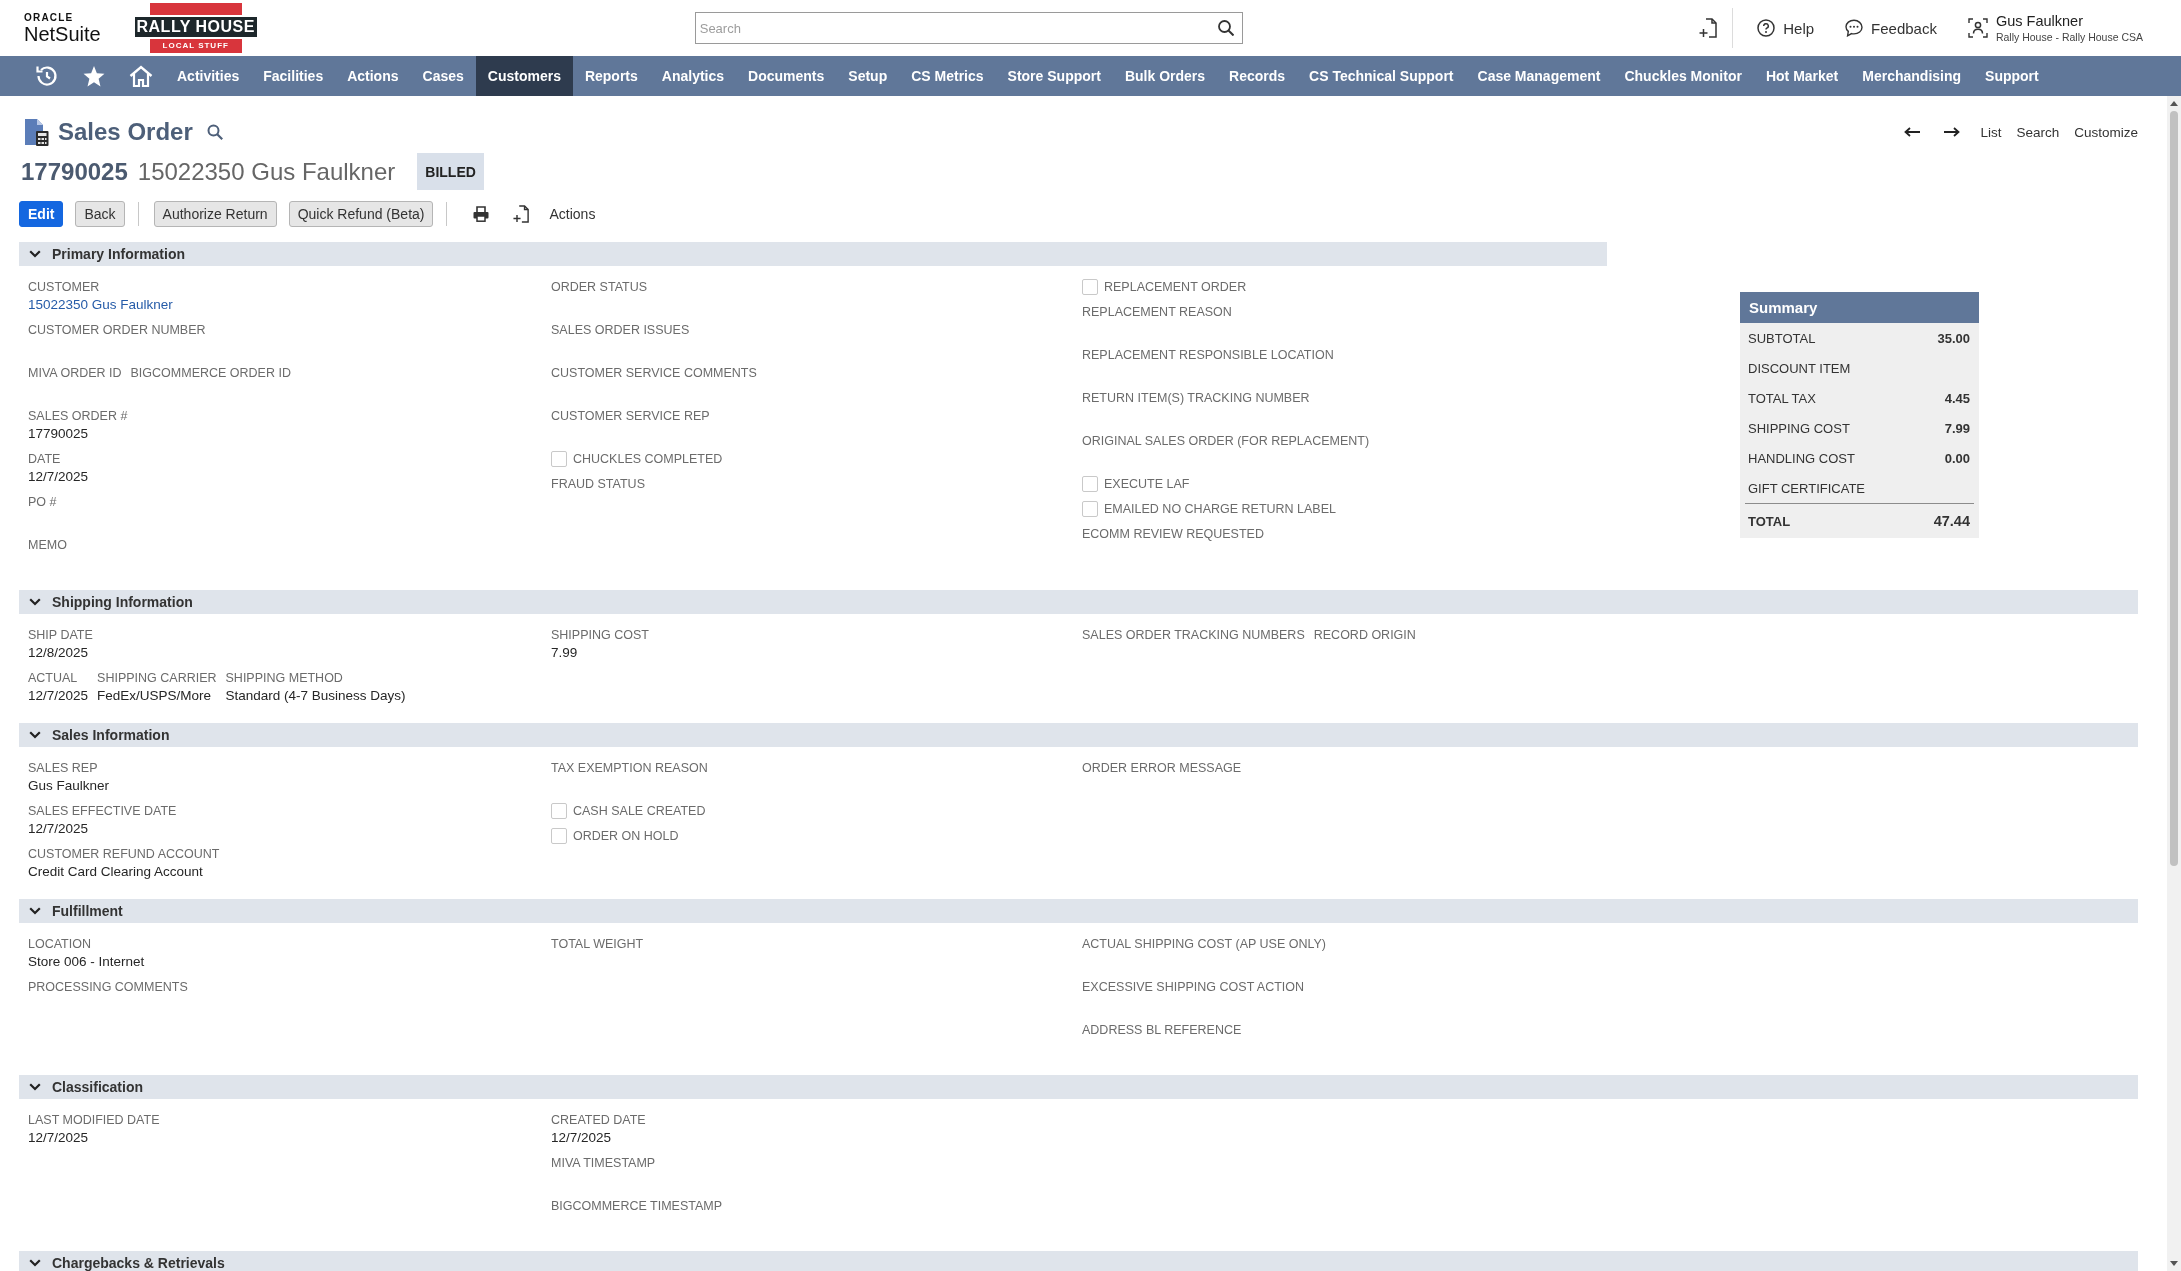  What do you see at coordinates (2038, 132) in the screenshot?
I see `record-nav-link: Search` at bounding box center [2038, 132].